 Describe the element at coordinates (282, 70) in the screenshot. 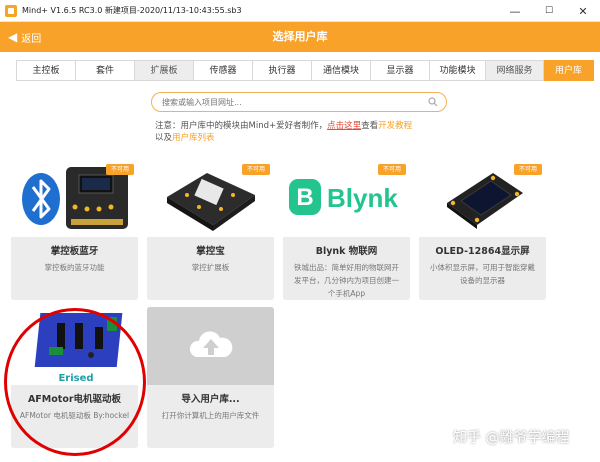

I see `tab-actuators: 执行器` at that location.